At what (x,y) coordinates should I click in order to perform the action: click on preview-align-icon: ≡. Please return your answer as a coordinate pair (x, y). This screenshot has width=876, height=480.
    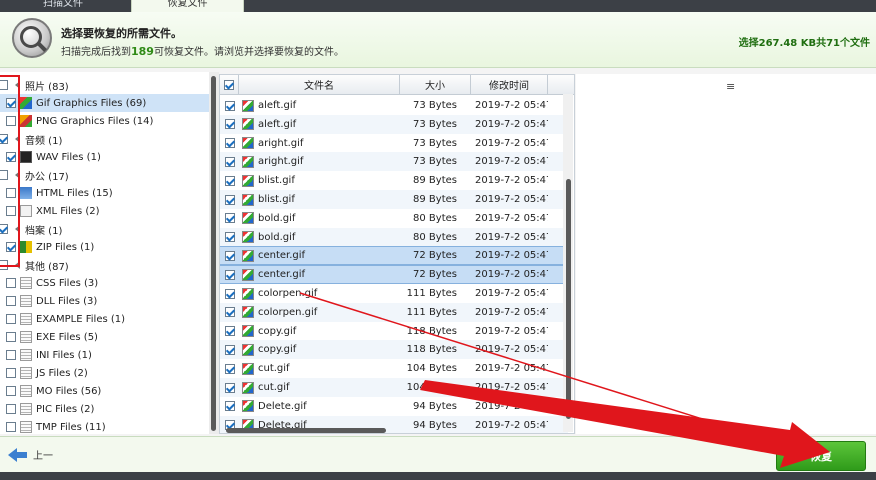
    Looking at the image, I should click on (731, 86).